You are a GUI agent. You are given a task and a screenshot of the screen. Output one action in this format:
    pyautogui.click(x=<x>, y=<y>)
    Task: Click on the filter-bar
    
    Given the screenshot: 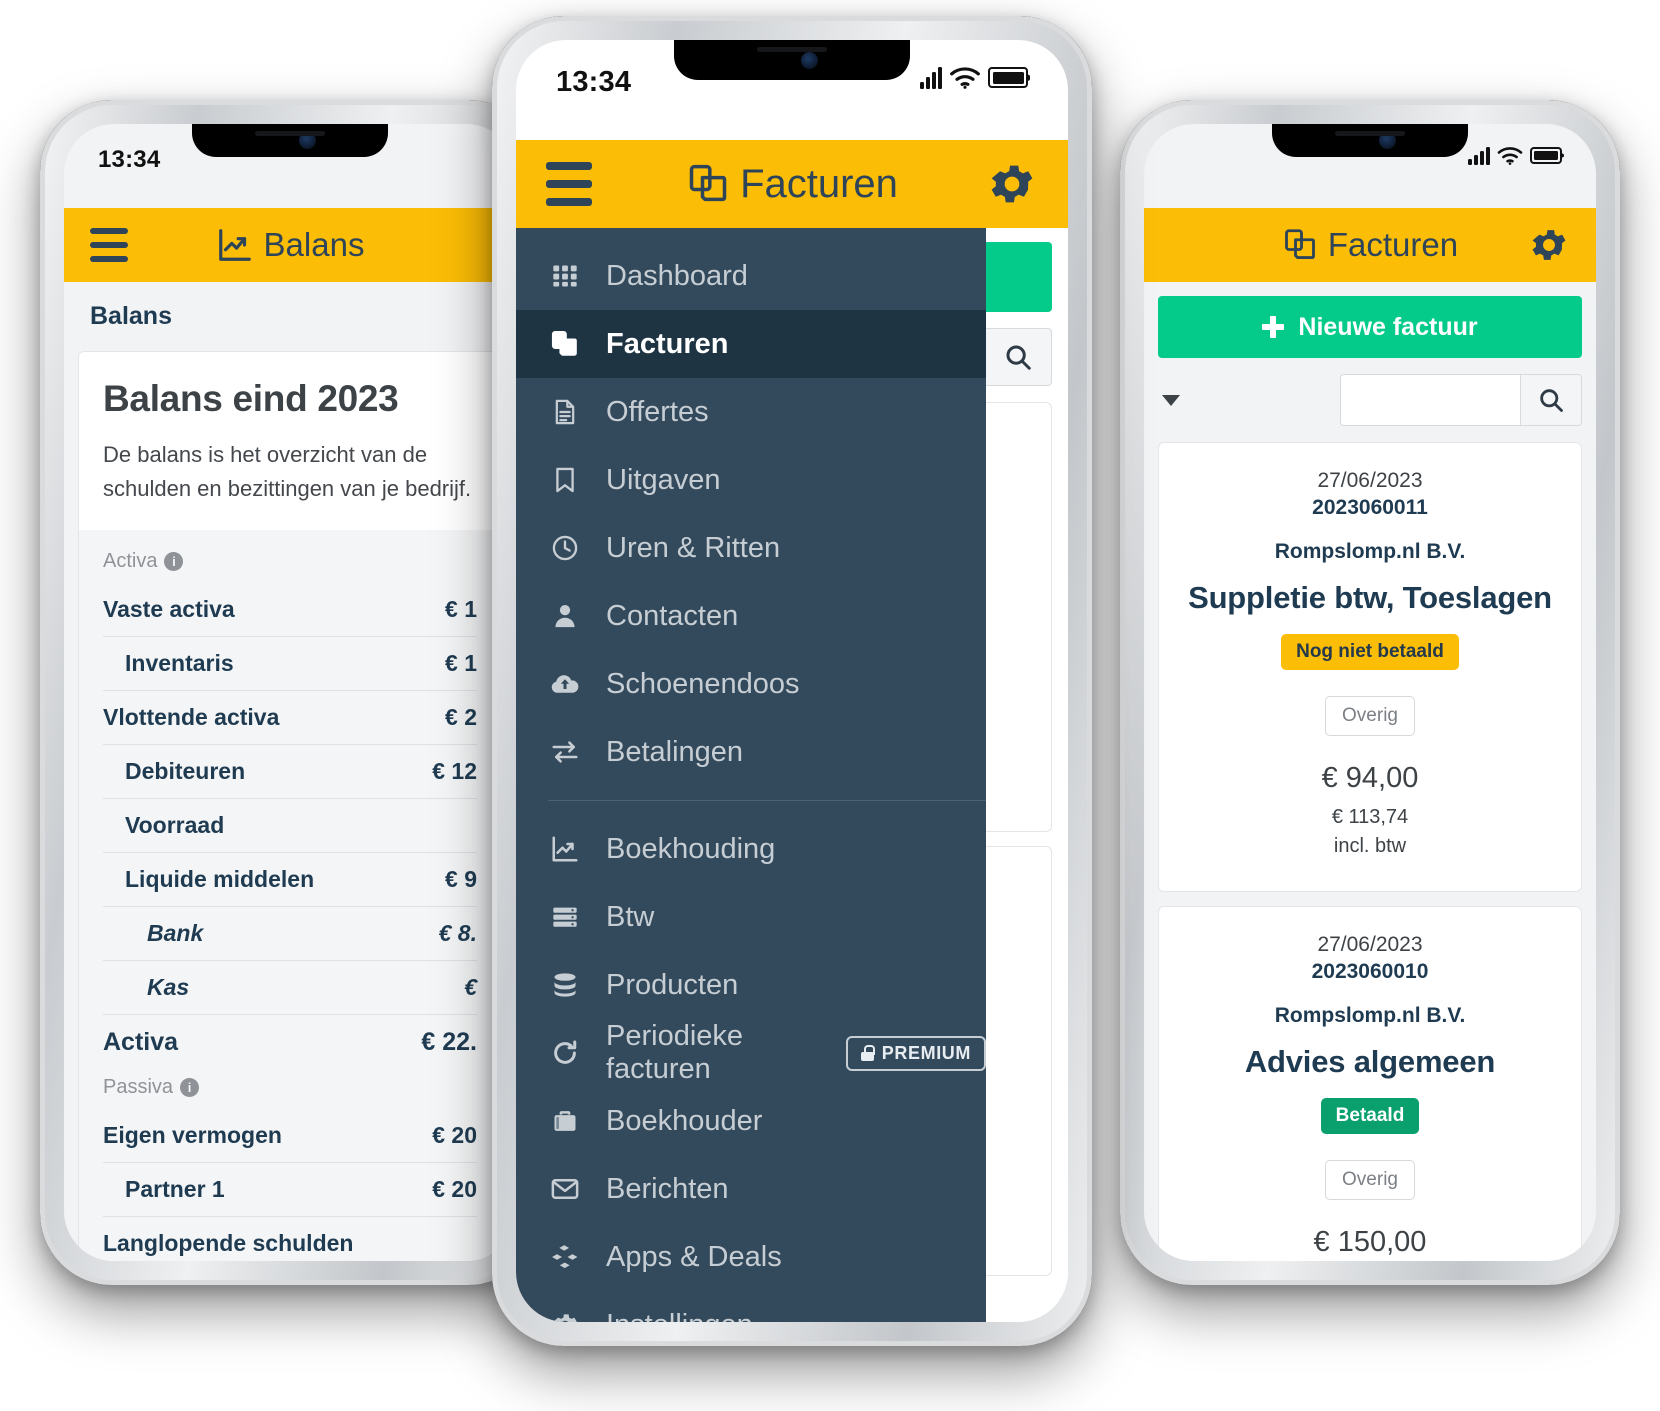 What is the action you would take?
    pyautogui.click(x=1370, y=400)
    